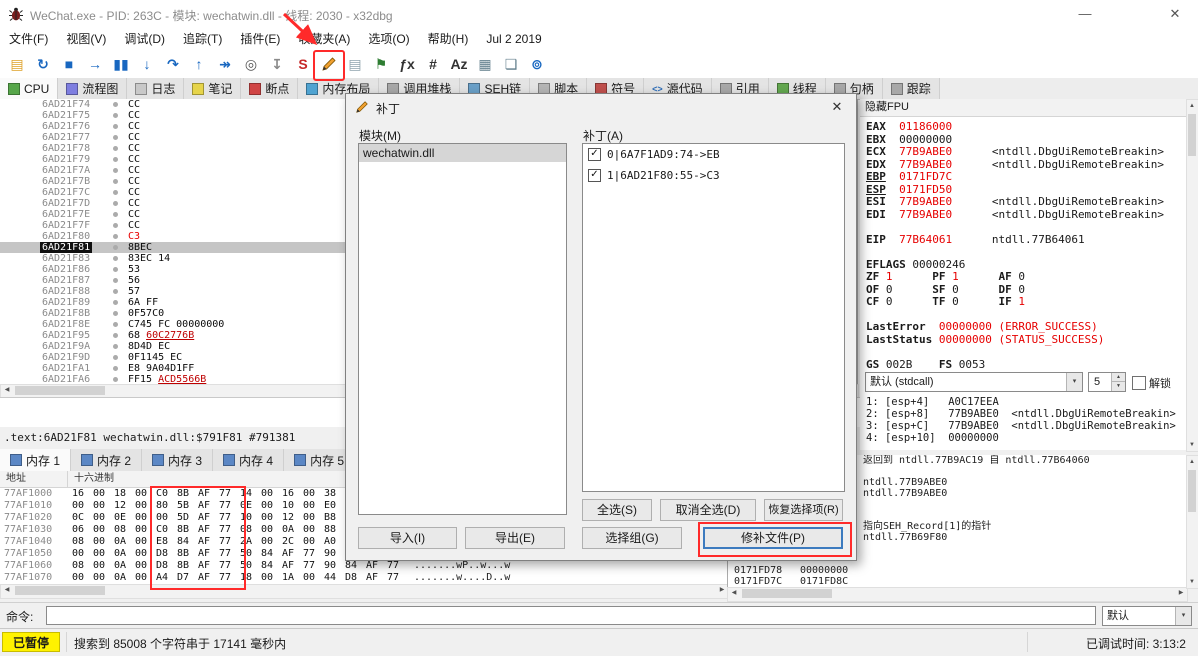 This screenshot has height=656, width=1198. Describe the element at coordinates (571, 615) in the screenshot. I see `command-input` at that location.